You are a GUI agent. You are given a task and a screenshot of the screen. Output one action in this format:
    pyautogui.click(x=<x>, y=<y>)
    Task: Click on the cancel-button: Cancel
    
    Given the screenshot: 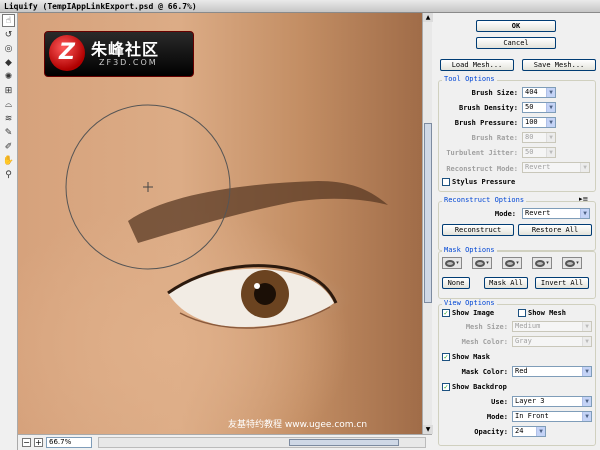 What is the action you would take?
    pyautogui.click(x=516, y=43)
    